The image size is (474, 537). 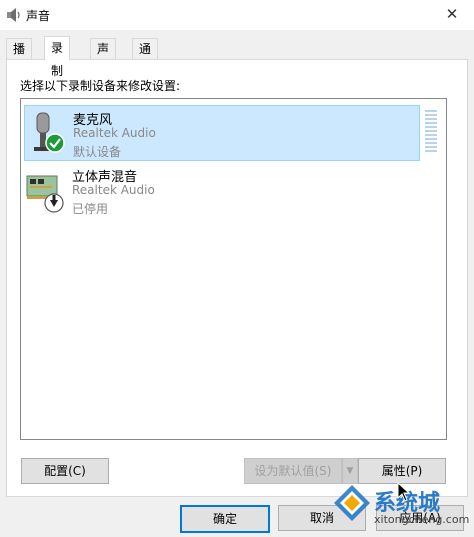 I want to click on tab-communications: 通信, so click(x=145, y=57).